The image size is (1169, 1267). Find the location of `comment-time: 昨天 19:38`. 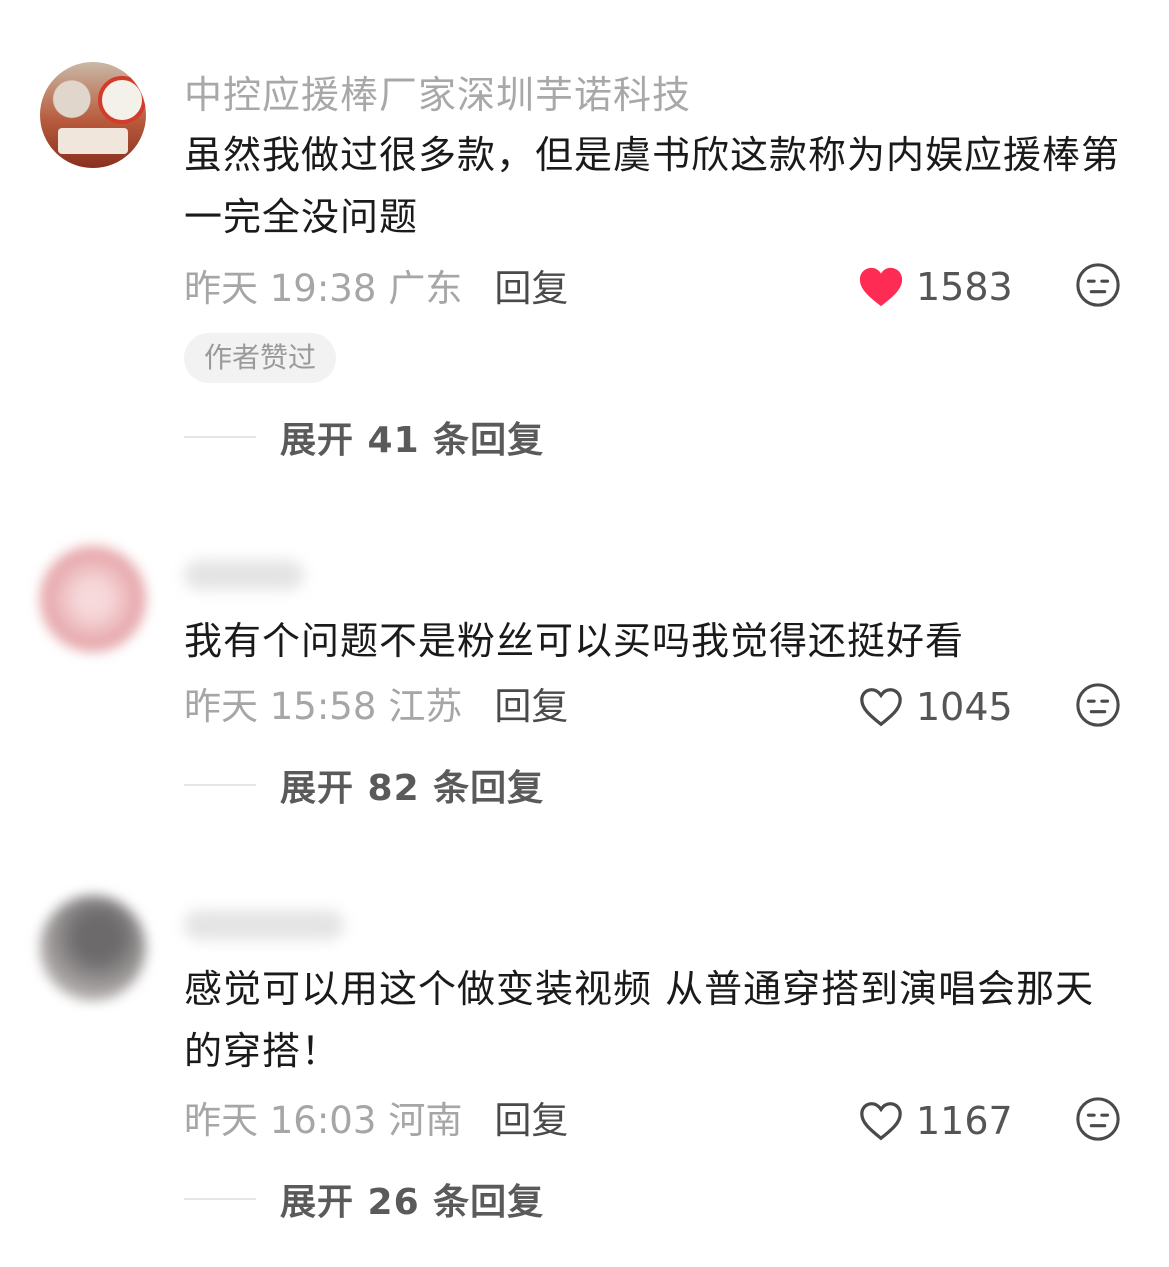

comment-time: 昨天 19:38 is located at coordinates (280, 288).